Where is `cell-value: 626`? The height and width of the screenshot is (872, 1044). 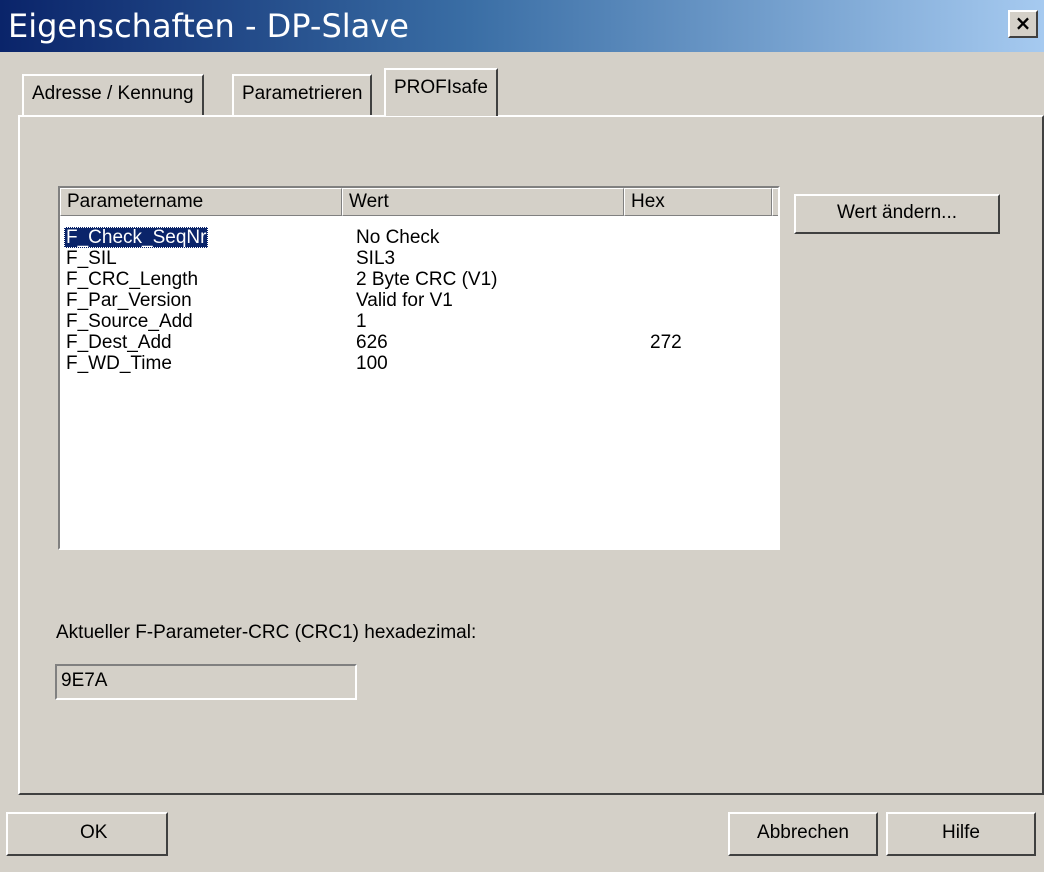 cell-value: 626 is located at coordinates (372, 342).